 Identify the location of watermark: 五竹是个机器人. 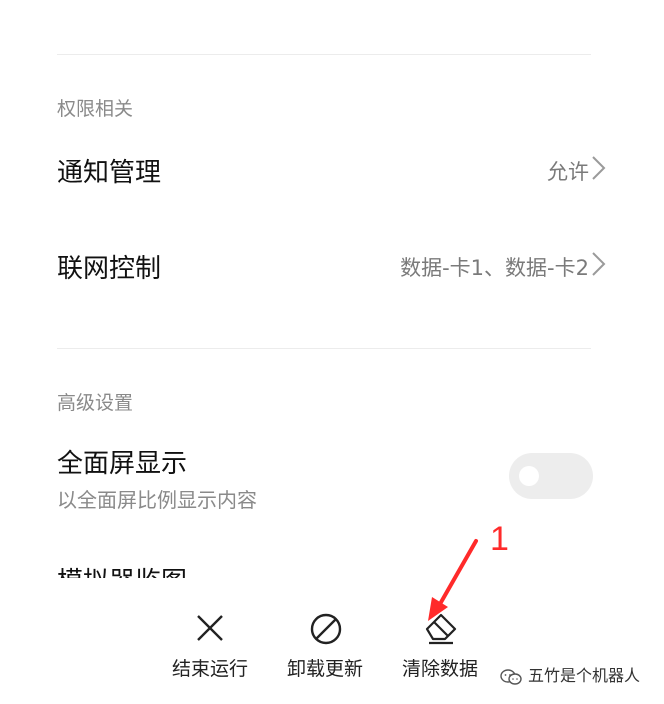
(570, 674).